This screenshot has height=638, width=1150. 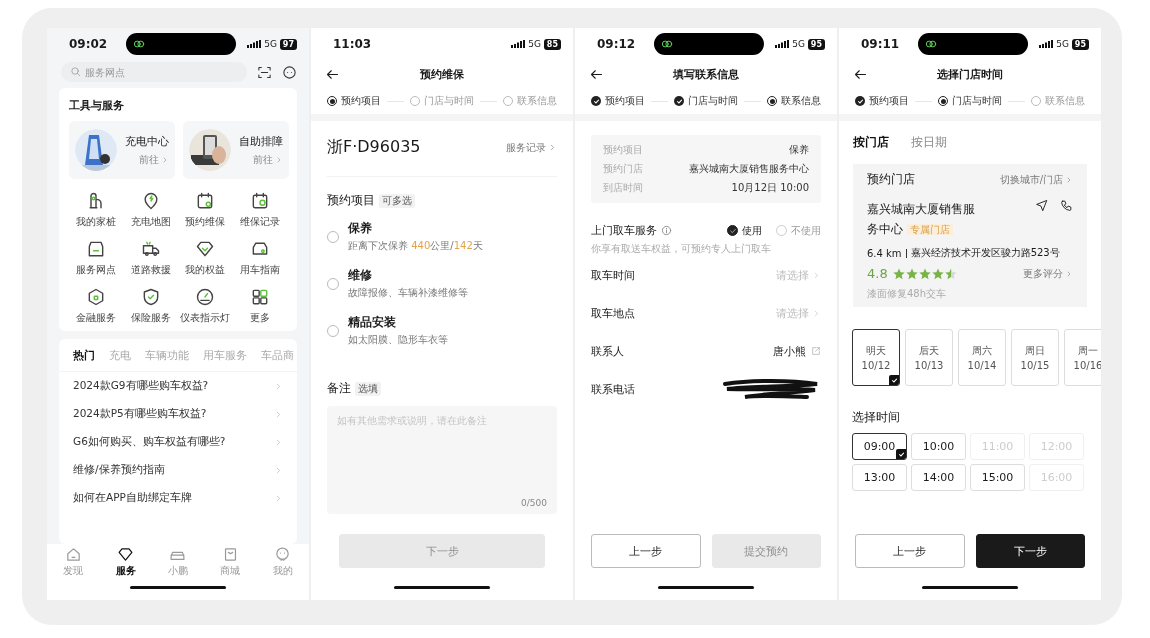 I want to click on feature-card: 自助排障 前往, so click(x=236, y=150).